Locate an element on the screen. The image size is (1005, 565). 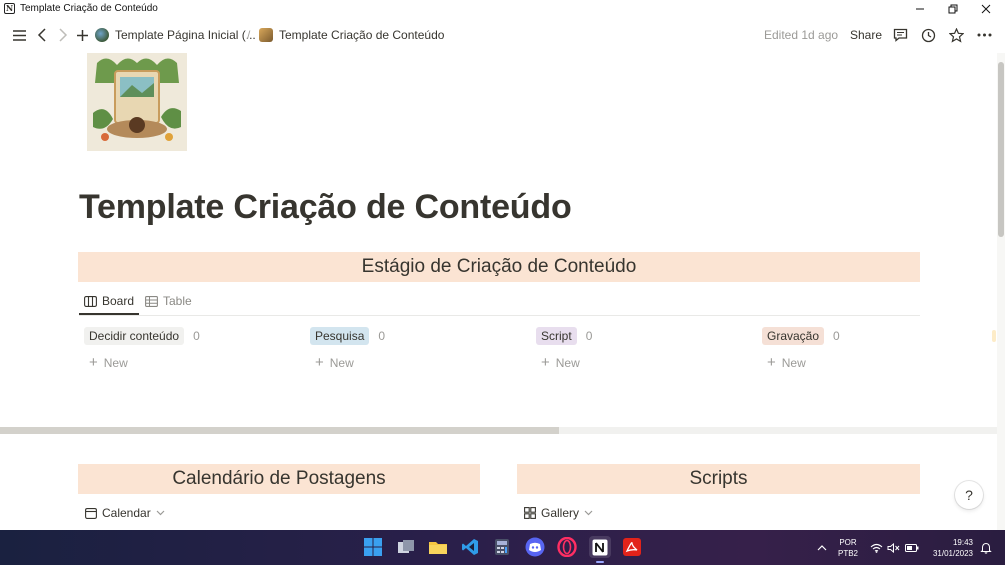
tab-table: Table is located at coordinates (168, 301).